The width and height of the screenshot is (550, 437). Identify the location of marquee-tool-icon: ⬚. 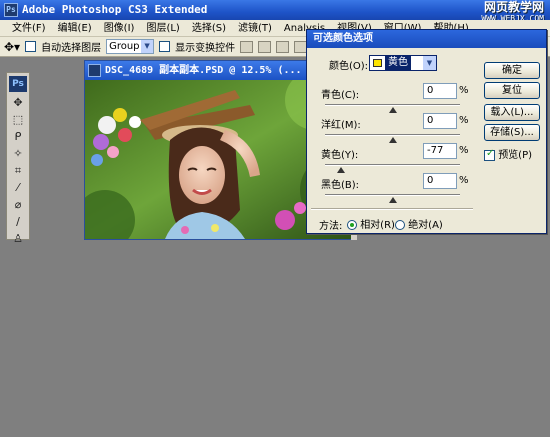
(18, 119).